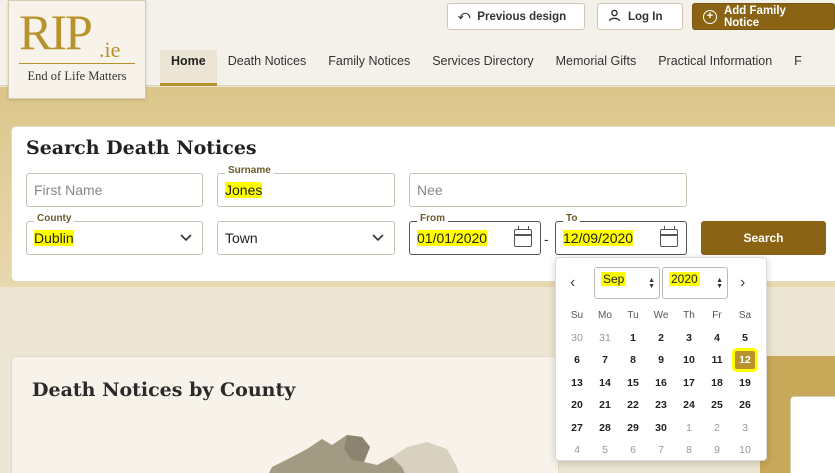 Image resolution: width=835 pixels, height=473 pixels. What do you see at coordinates (267, 68) in the screenshot?
I see `nav-death-notices: Death Notices` at bounding box center [267, 68].